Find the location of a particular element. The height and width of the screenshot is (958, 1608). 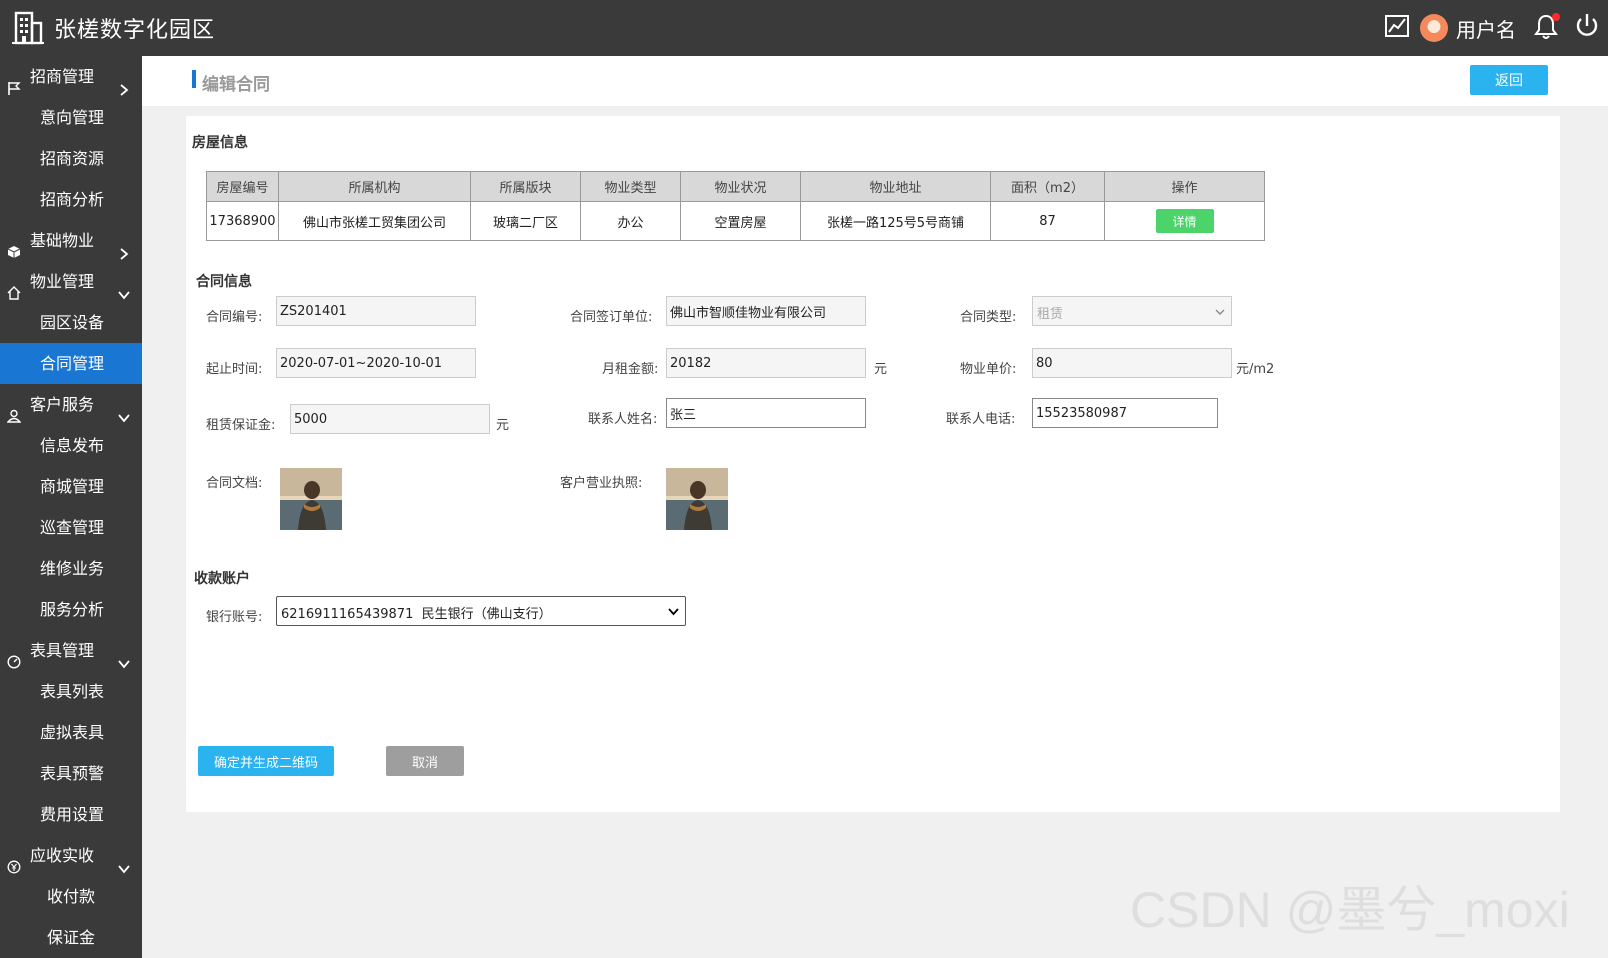

sidebar-item-intent: 意向管理 is located at coordinates (71, 117).